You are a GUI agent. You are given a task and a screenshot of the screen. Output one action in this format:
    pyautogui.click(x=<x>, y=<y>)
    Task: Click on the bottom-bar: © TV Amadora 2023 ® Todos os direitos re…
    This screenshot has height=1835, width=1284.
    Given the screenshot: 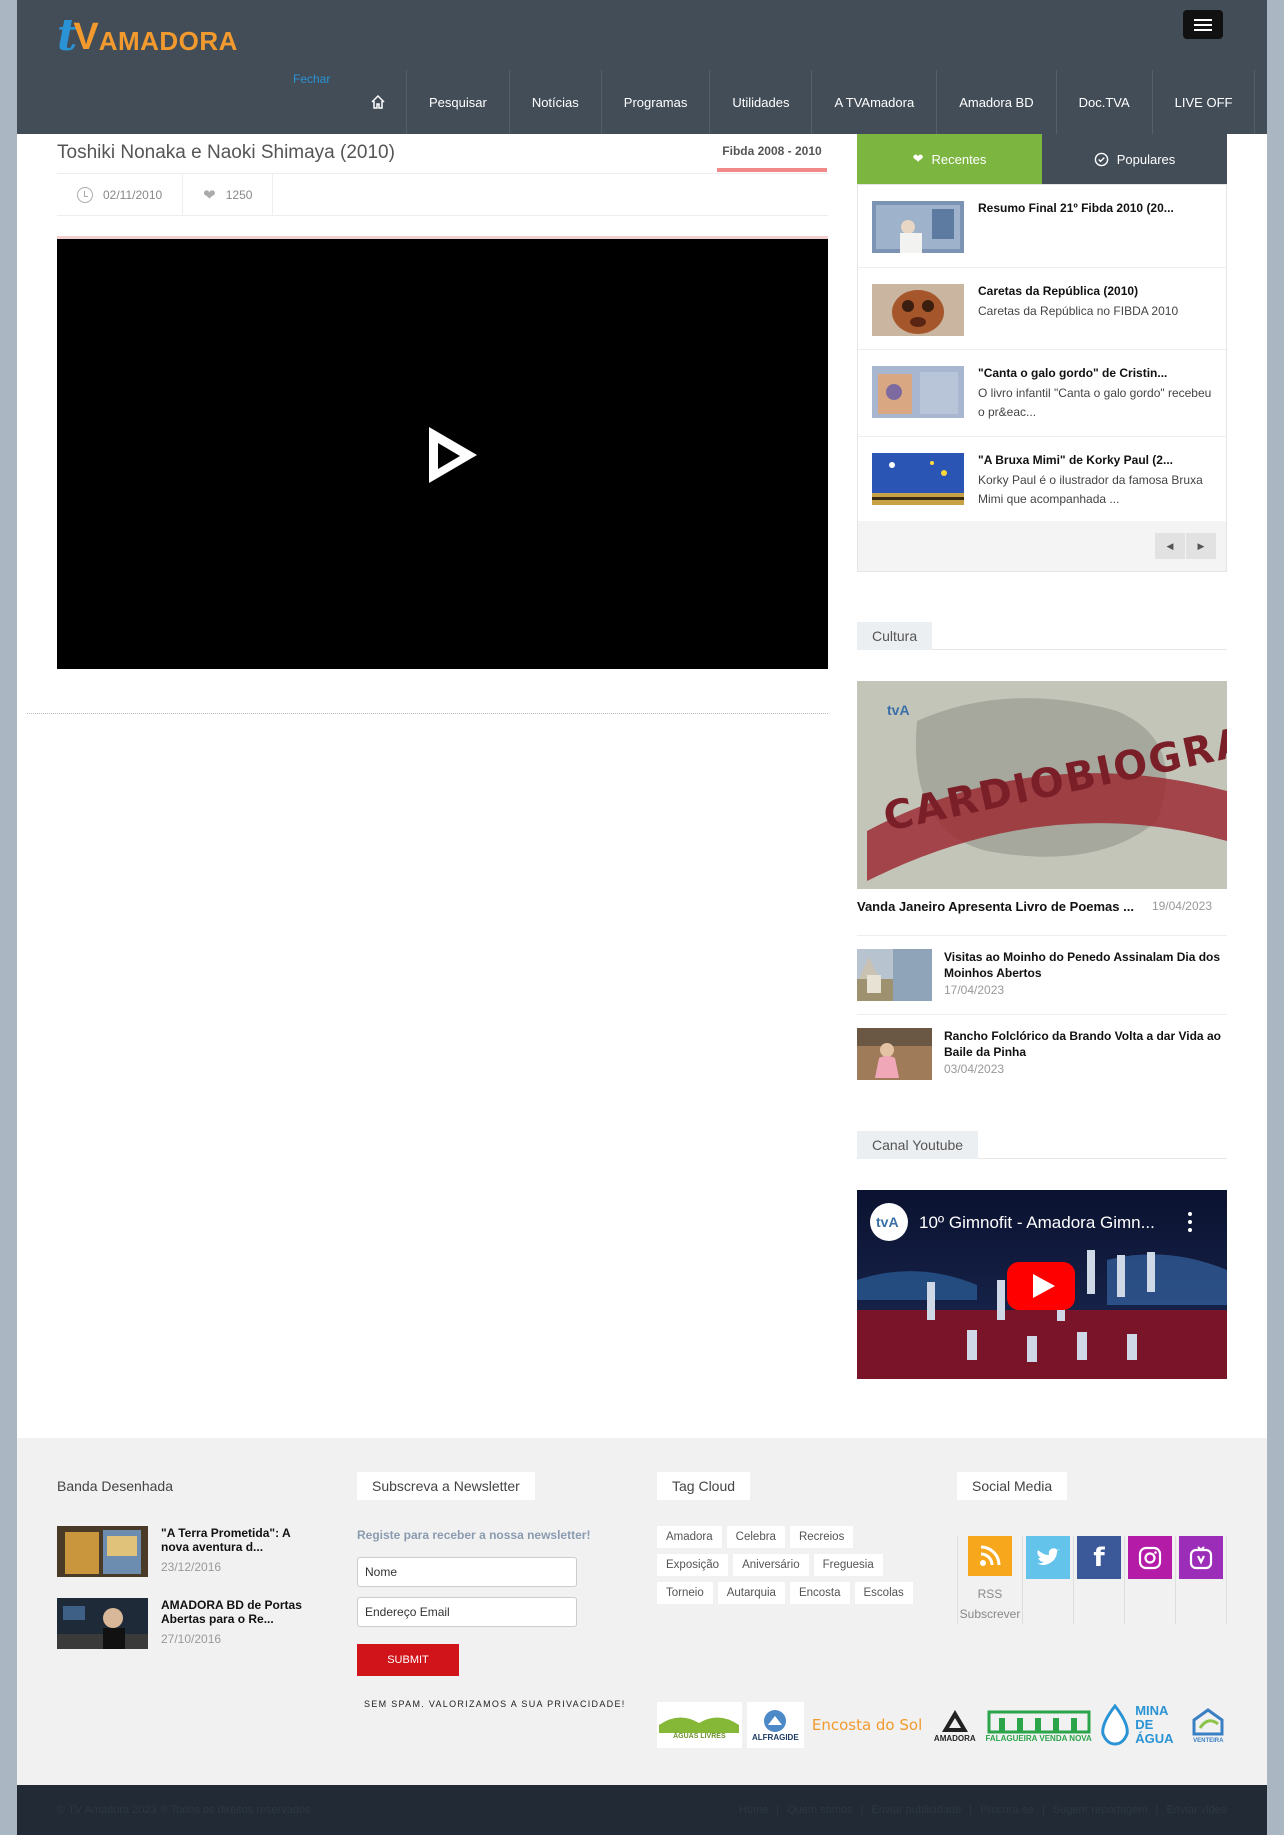 What is the action you would take?
    pyautogui.click(x=642, y=1810)
    